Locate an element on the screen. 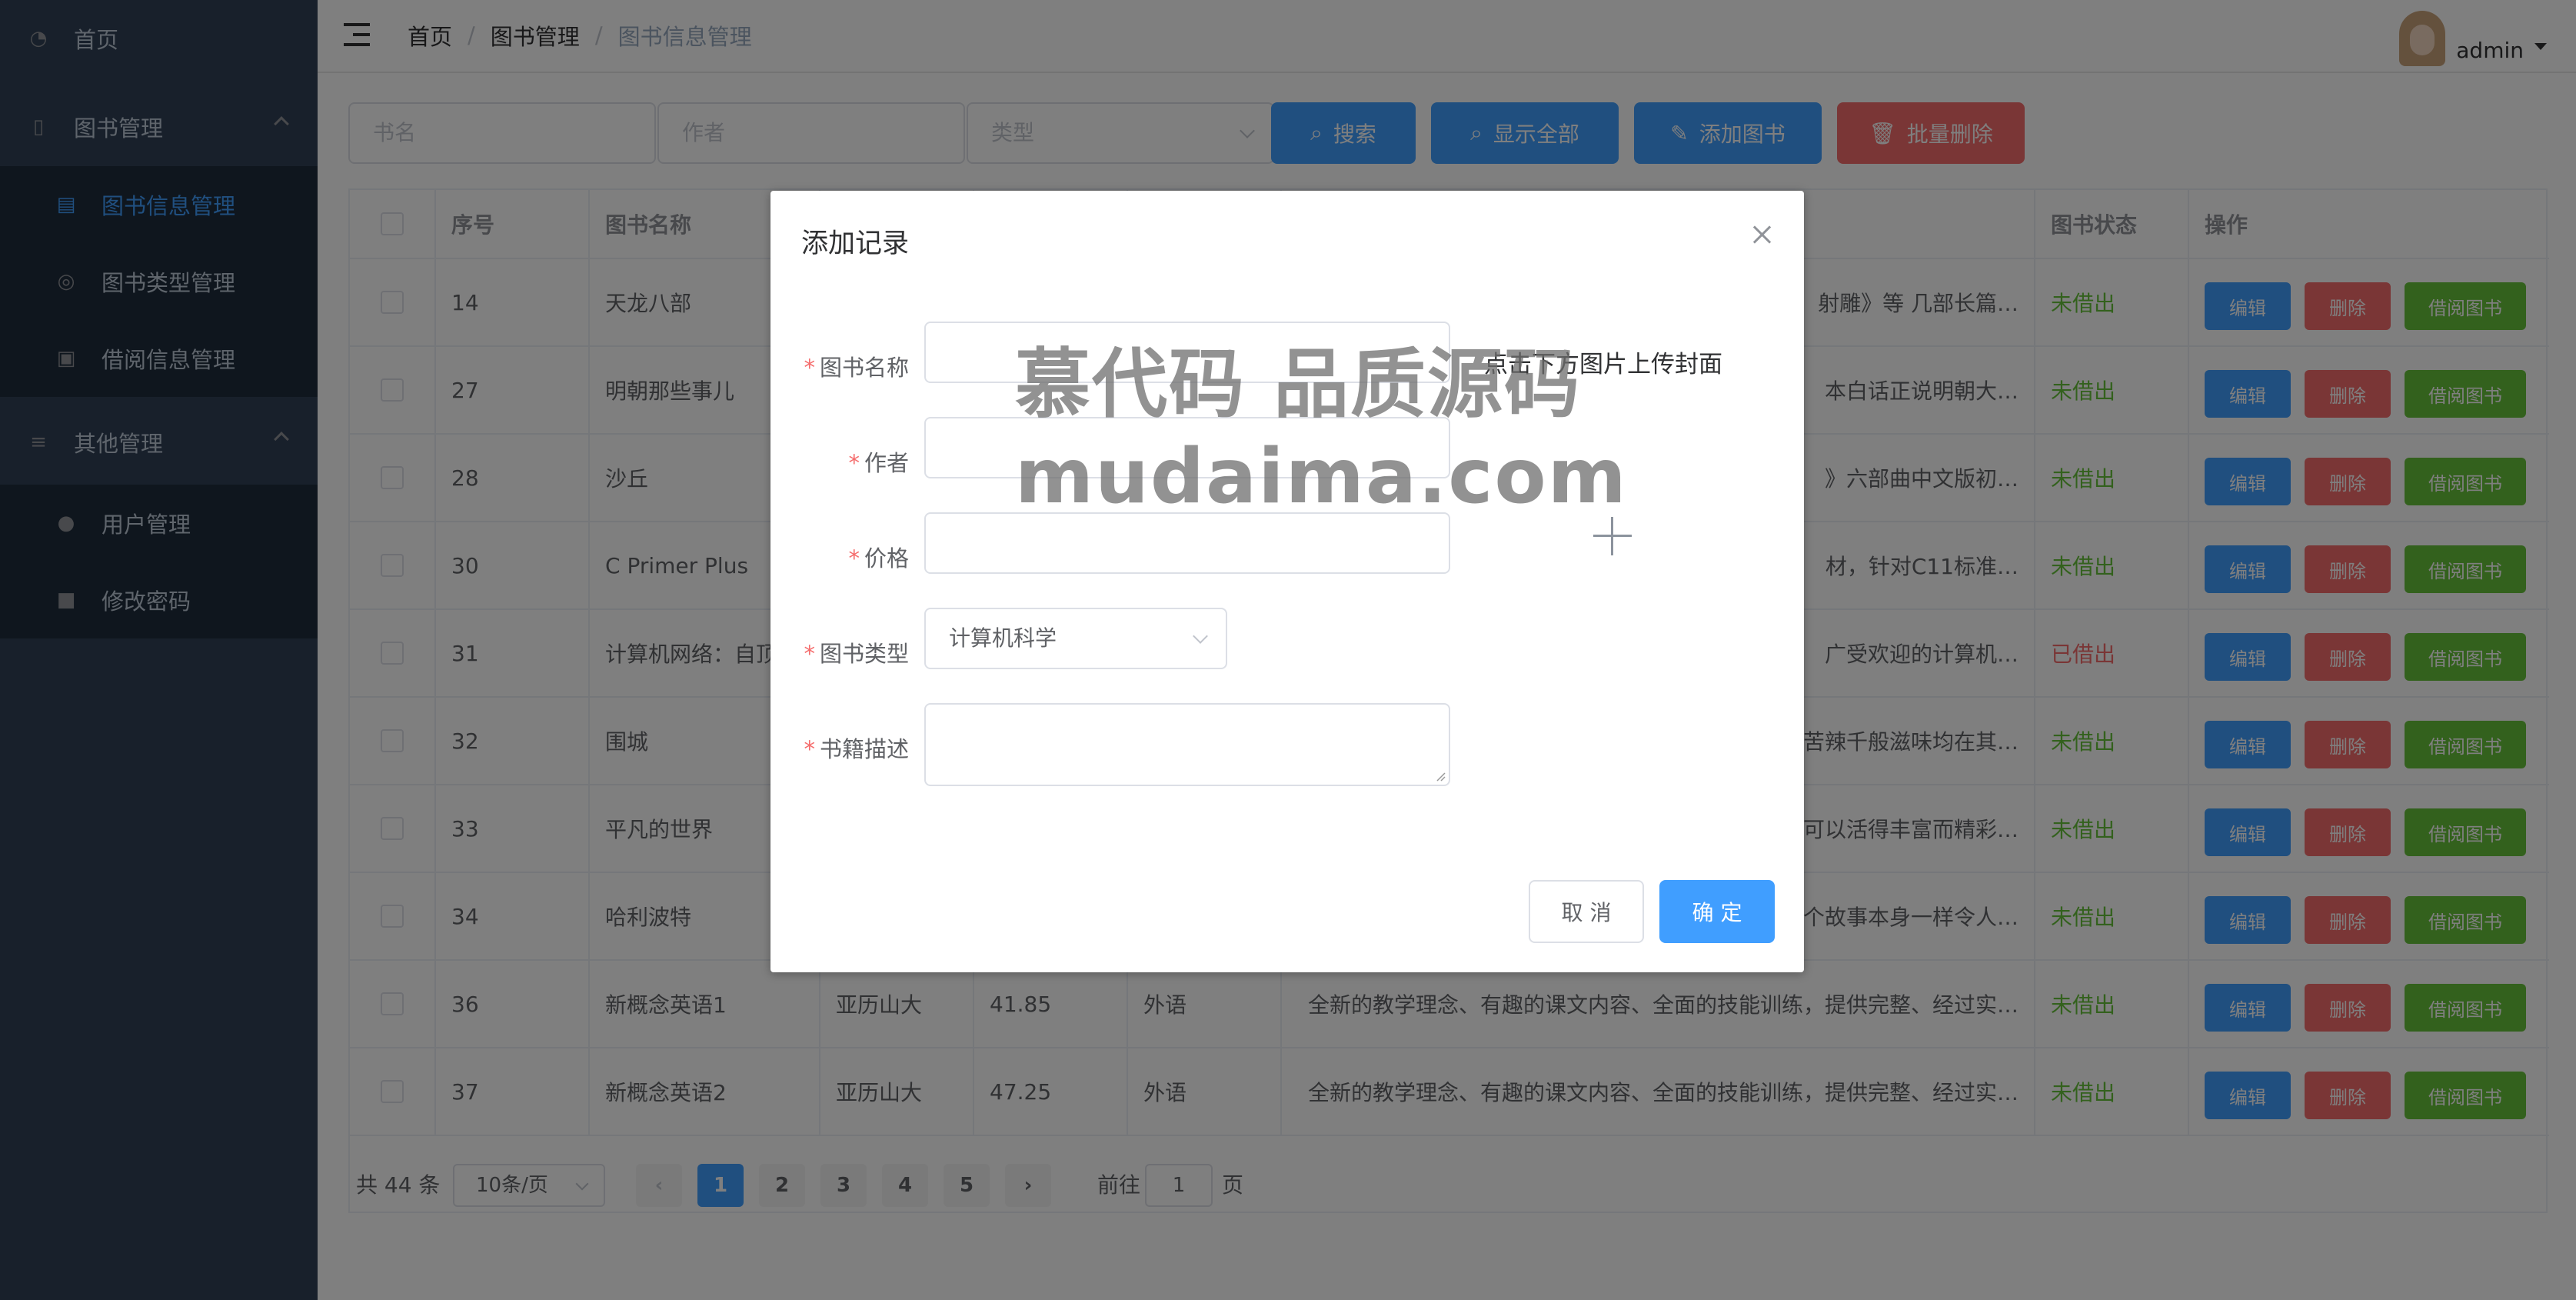 The image size is (2576, 1300). watermark-line-2: mudaima.com is located at coordinates (1321, 477).